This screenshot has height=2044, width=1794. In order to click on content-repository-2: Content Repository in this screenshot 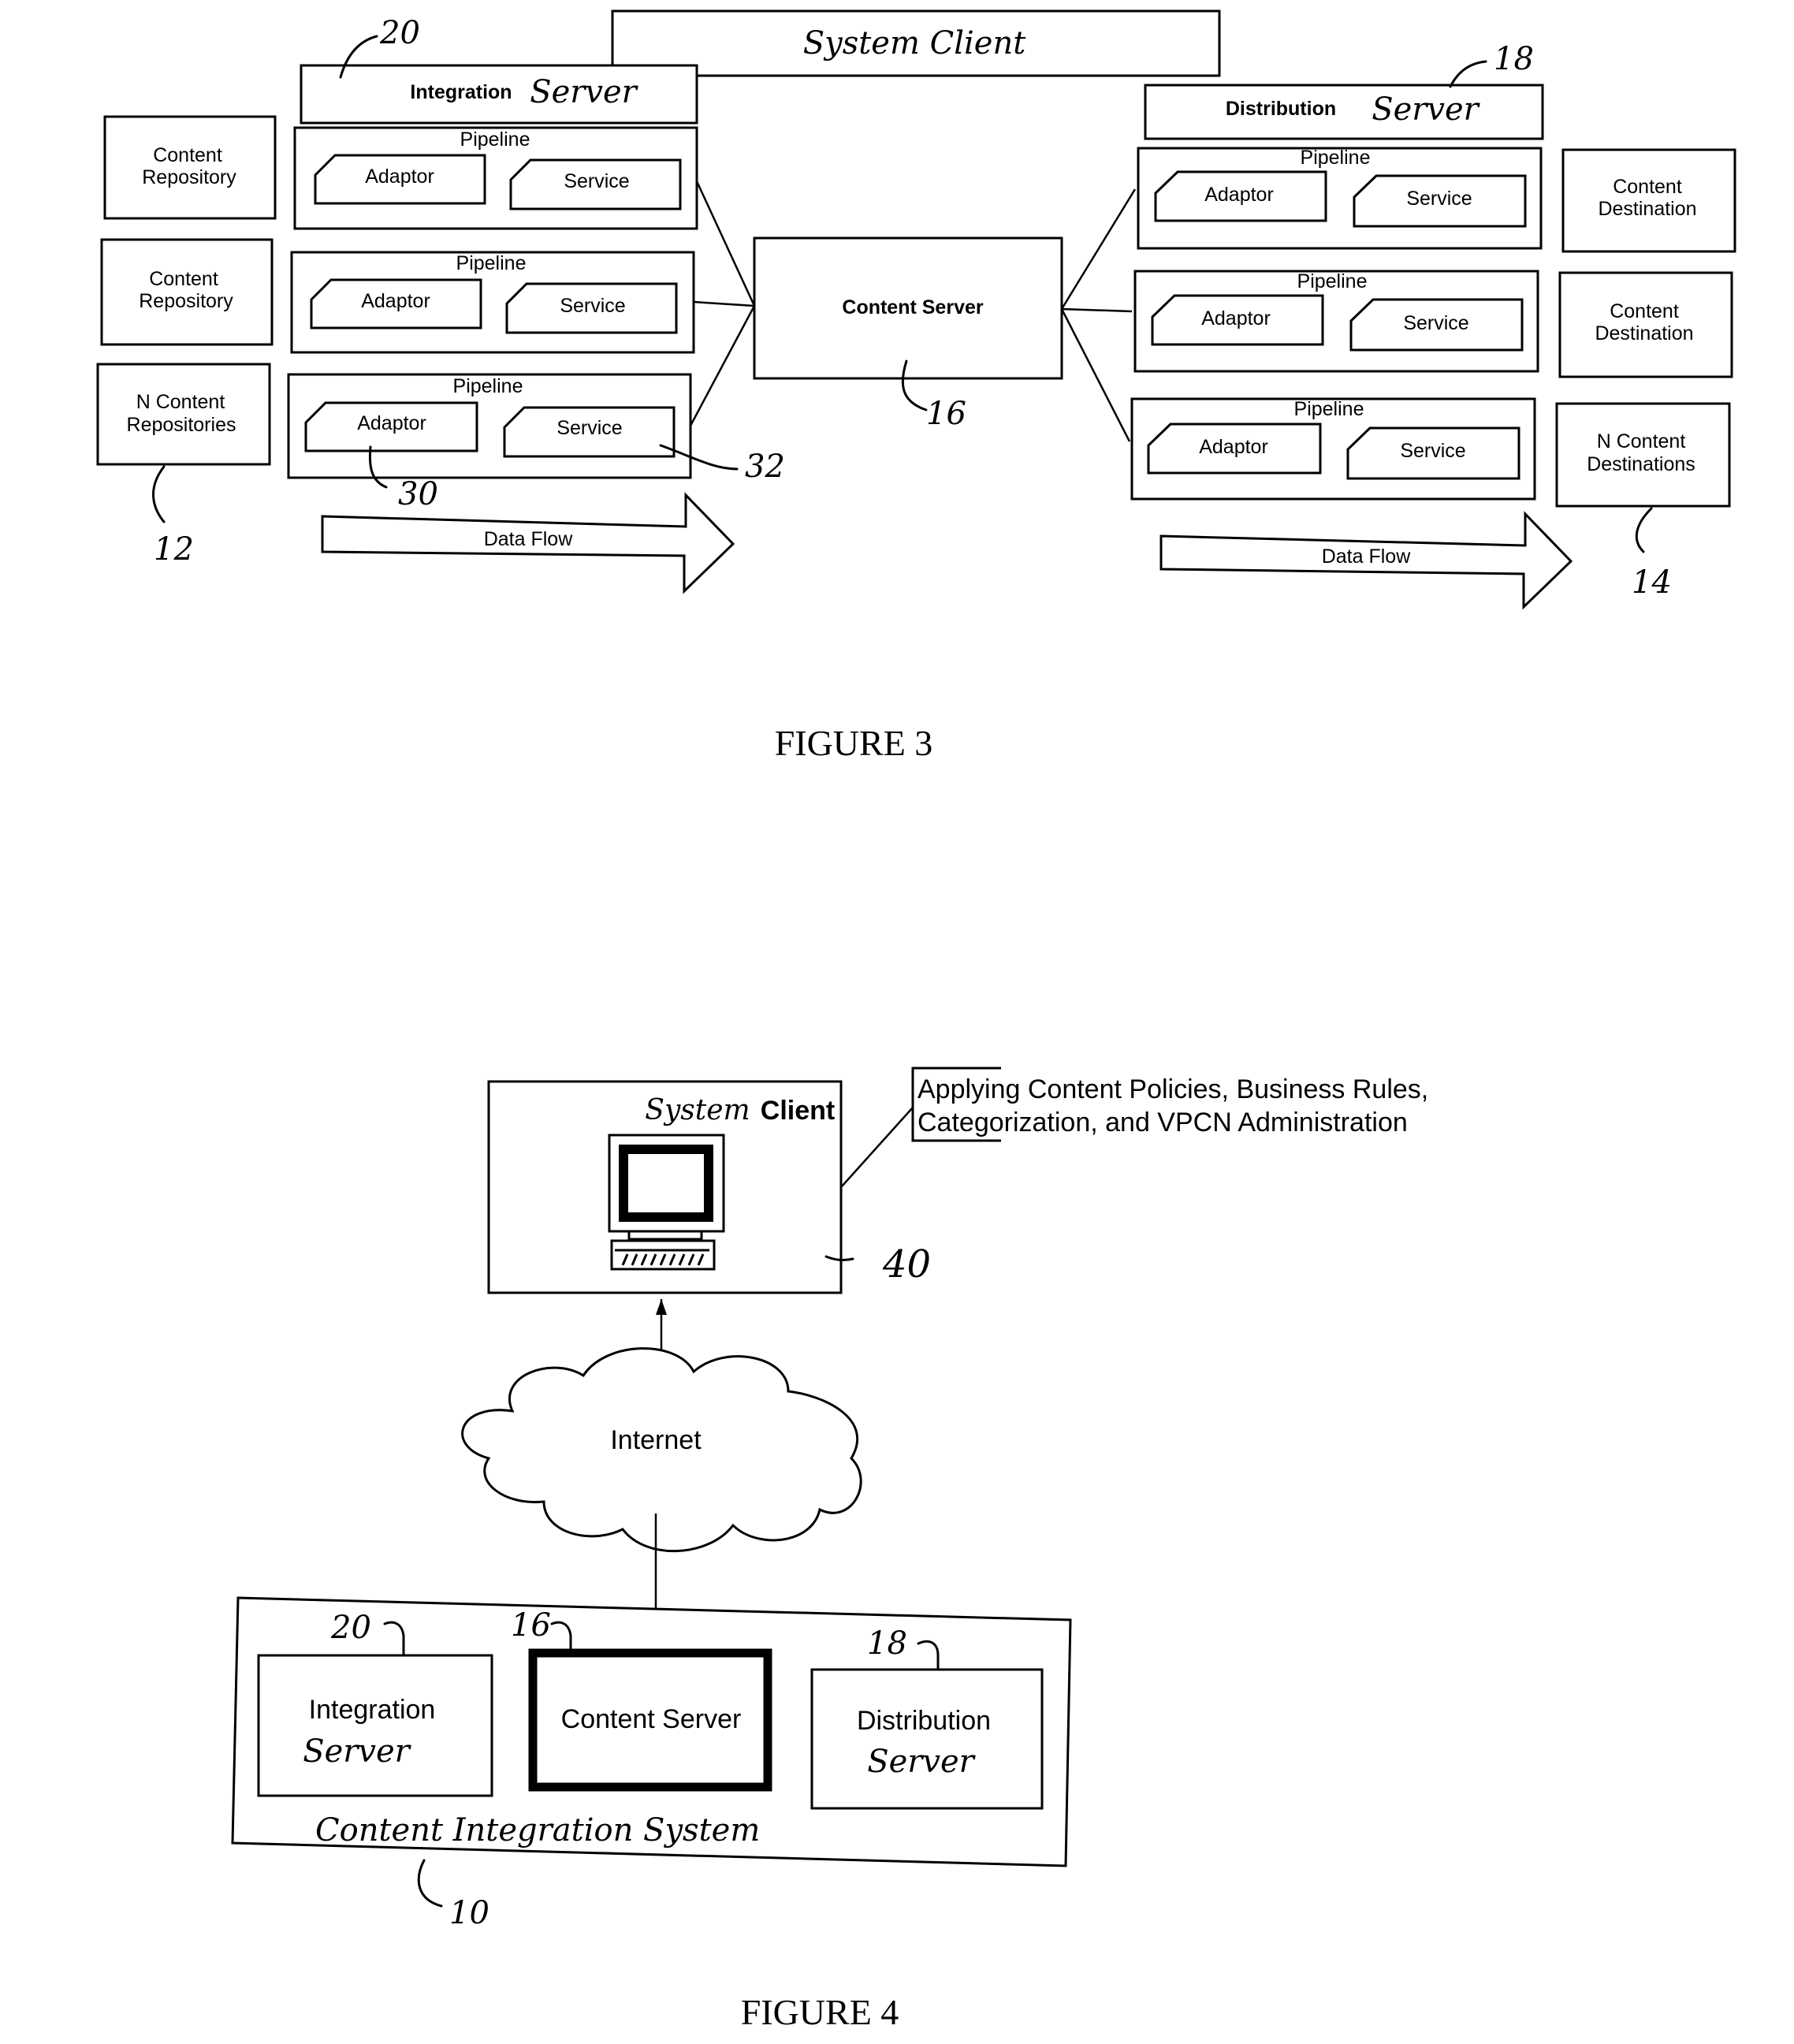, I will do `click(187, 292)`.